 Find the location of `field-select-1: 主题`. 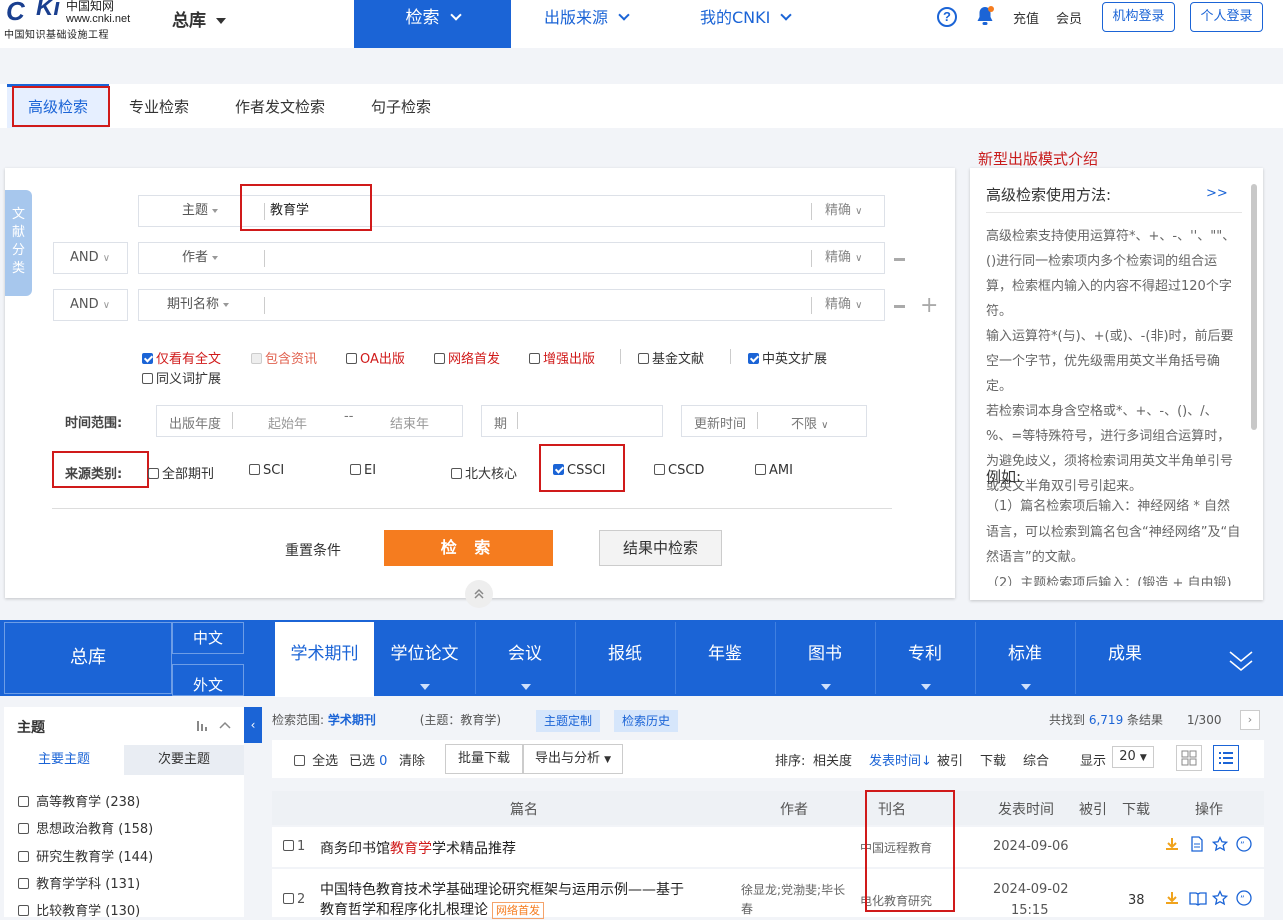

field-select-1: 主题 is located at coordinates (200, 211).